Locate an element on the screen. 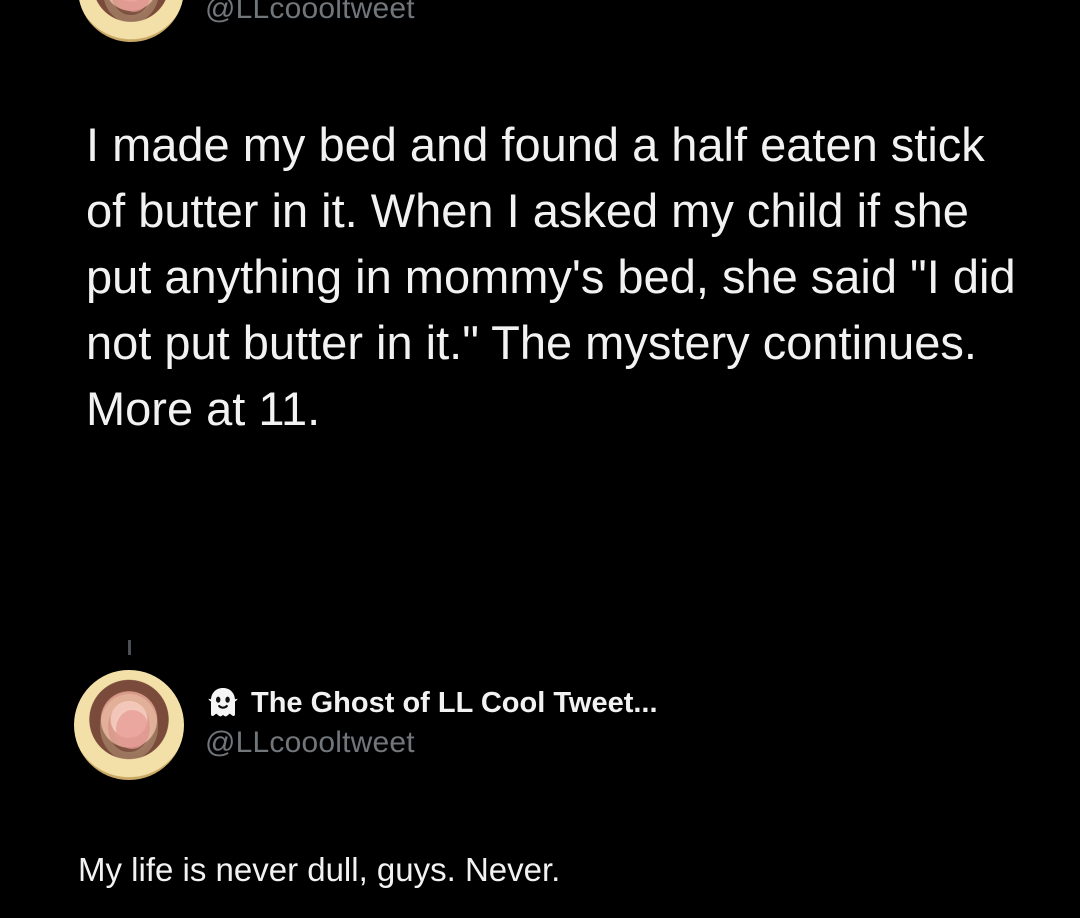  top-avatar is located at coordinates (131, 21).